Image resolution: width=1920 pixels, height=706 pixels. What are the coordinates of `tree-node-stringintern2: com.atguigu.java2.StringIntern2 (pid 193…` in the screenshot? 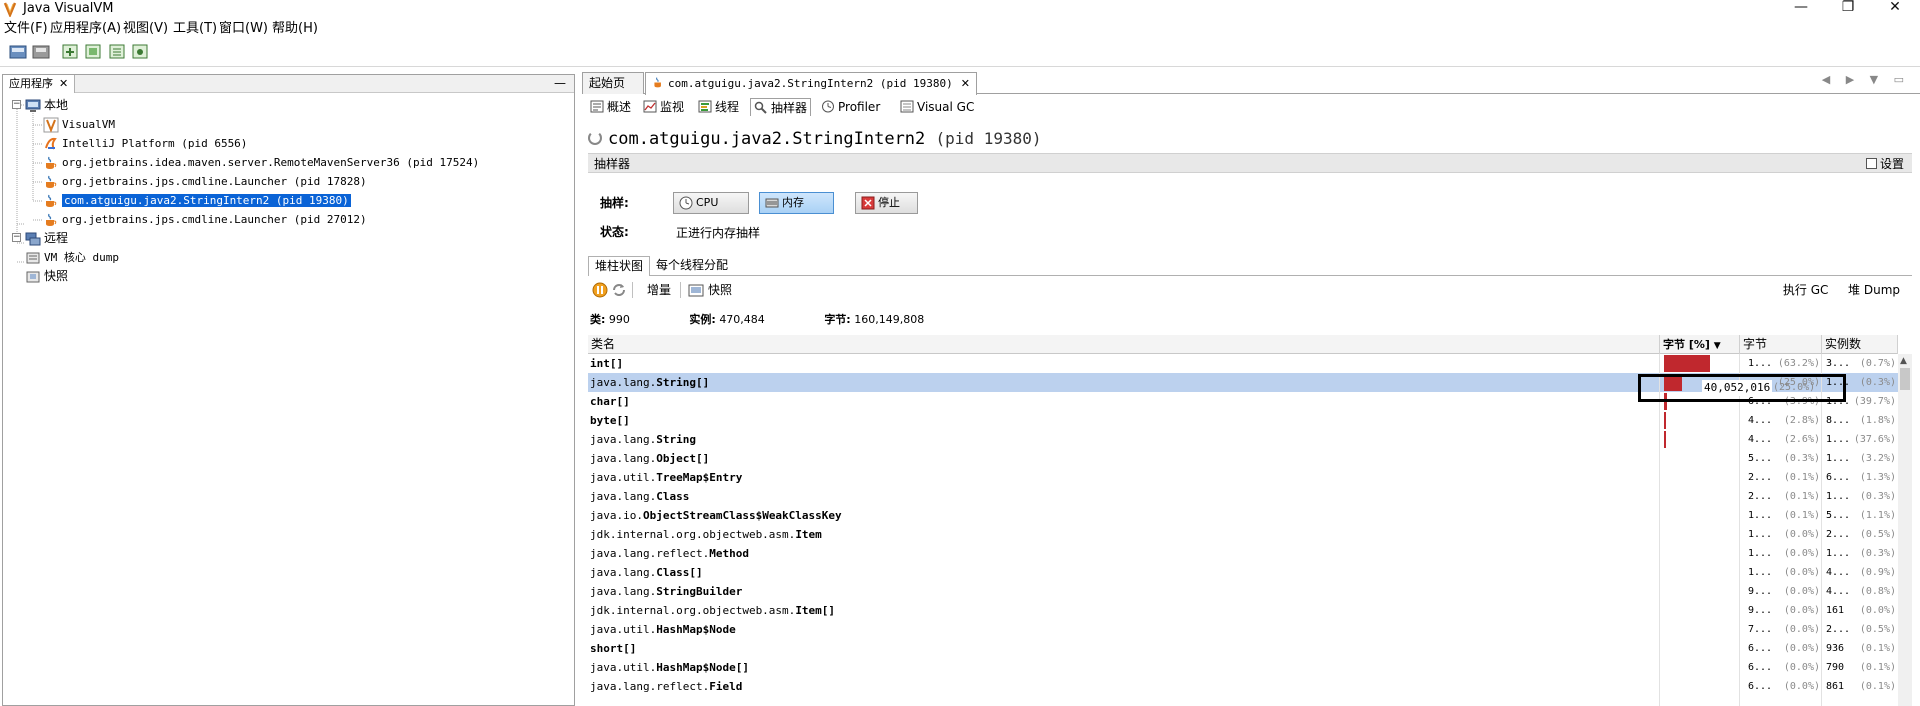 It's located at (197, 200).